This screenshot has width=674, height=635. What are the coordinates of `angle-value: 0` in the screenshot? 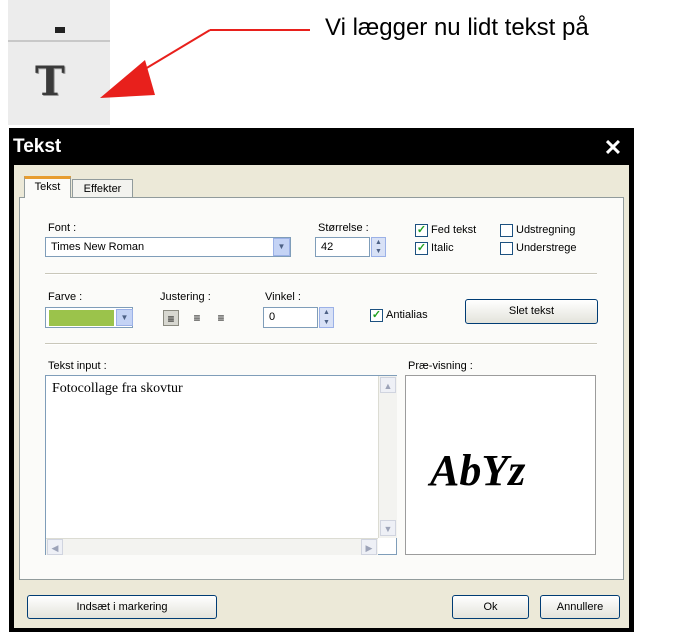 It's located at (272, 317).